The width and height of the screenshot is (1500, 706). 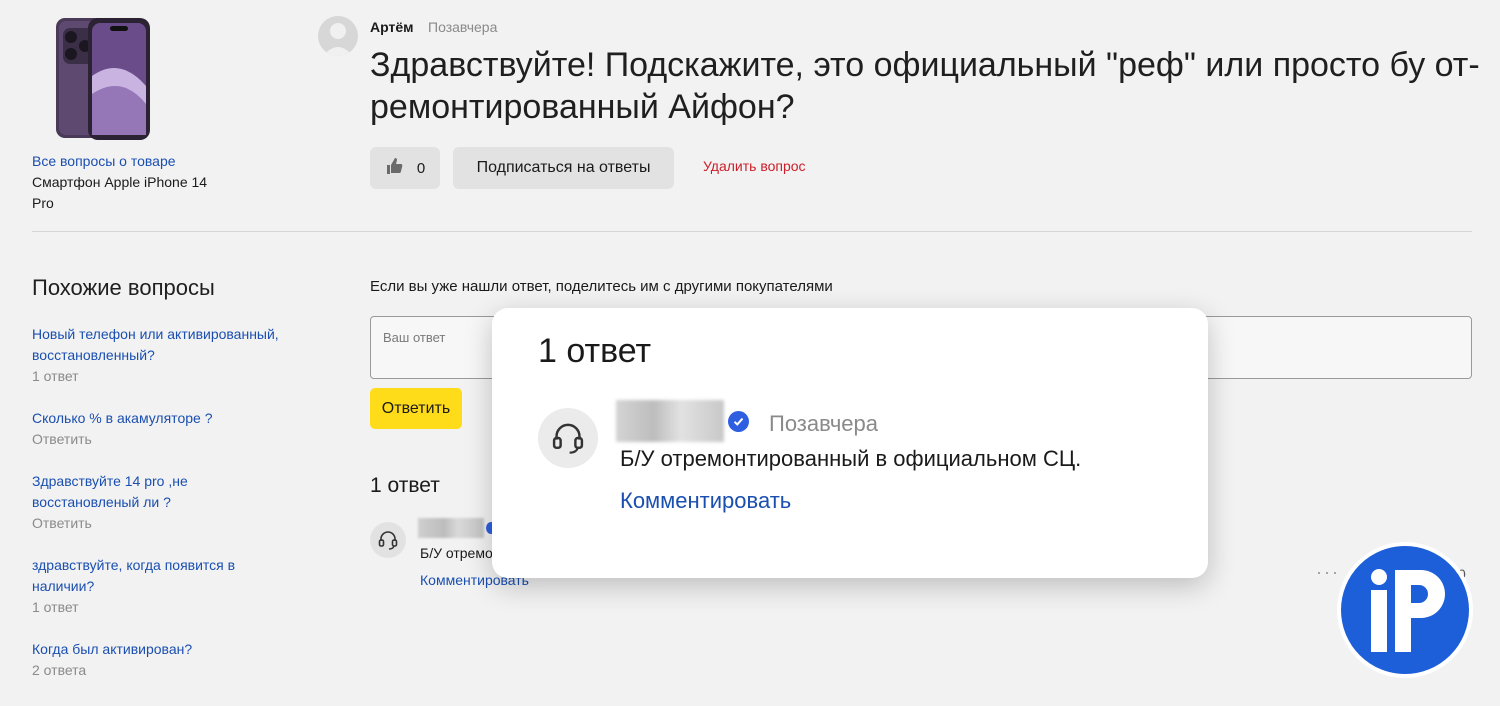 What do you see at coordinates (414, 337) in the screenshot?
I see `answer-placeholder: Ваш ответ` at bounding box center [414, 337].